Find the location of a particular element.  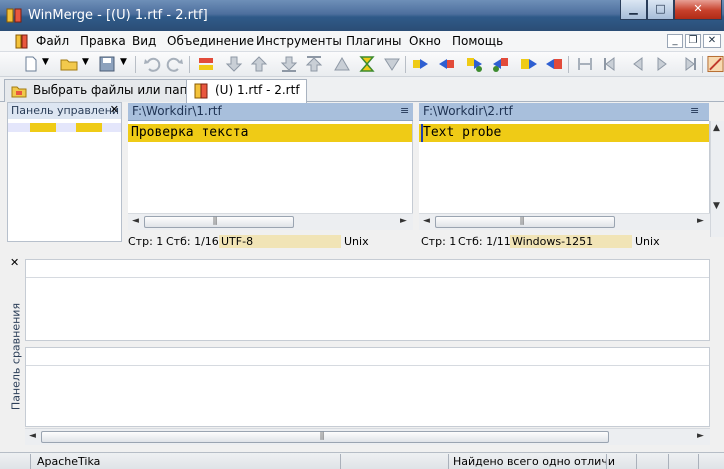

right-horizontal-scrollbar: ◄ ⫼ ► is located at coordinates (564, 221).